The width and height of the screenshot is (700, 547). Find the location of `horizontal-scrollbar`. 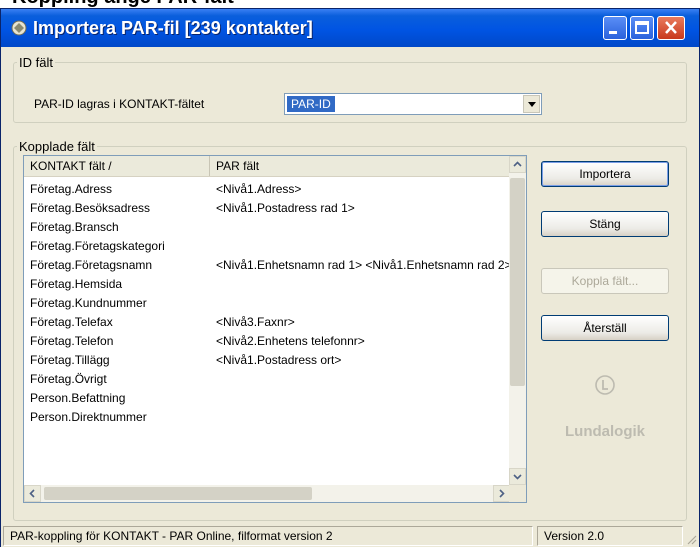

horizontal-scrollbar is located at coordinates (267, 493).